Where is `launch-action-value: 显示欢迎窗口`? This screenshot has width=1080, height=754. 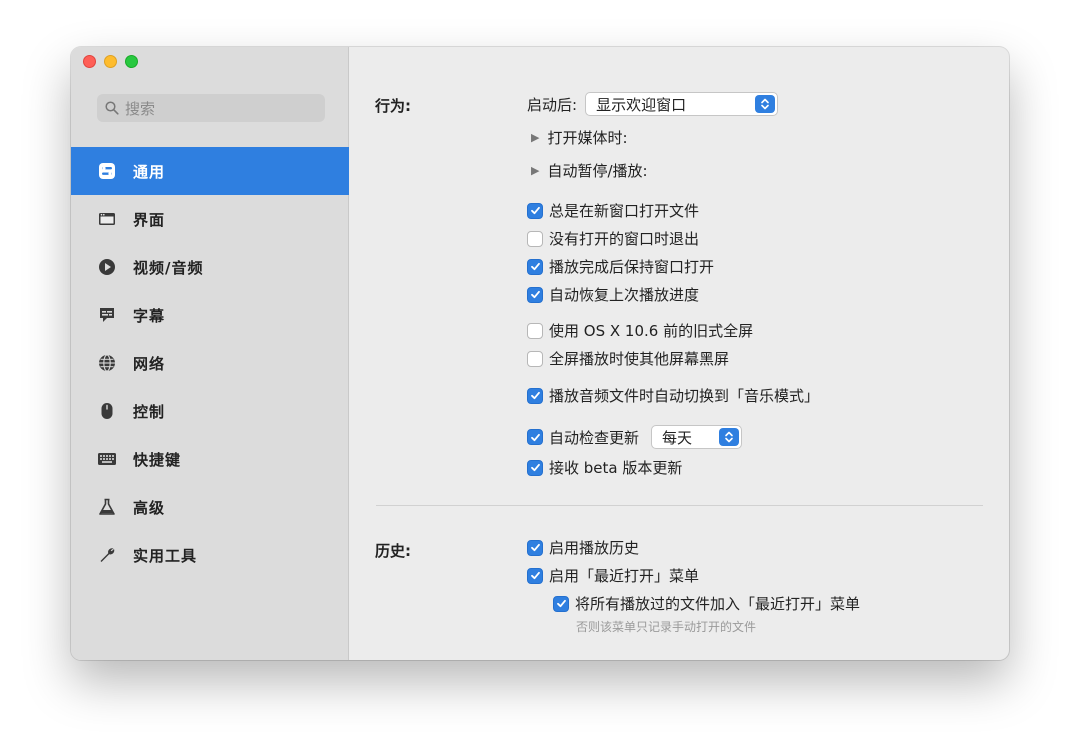 launch-action-value: 显示欢迎窗口 is located at coordinates (641, 104).